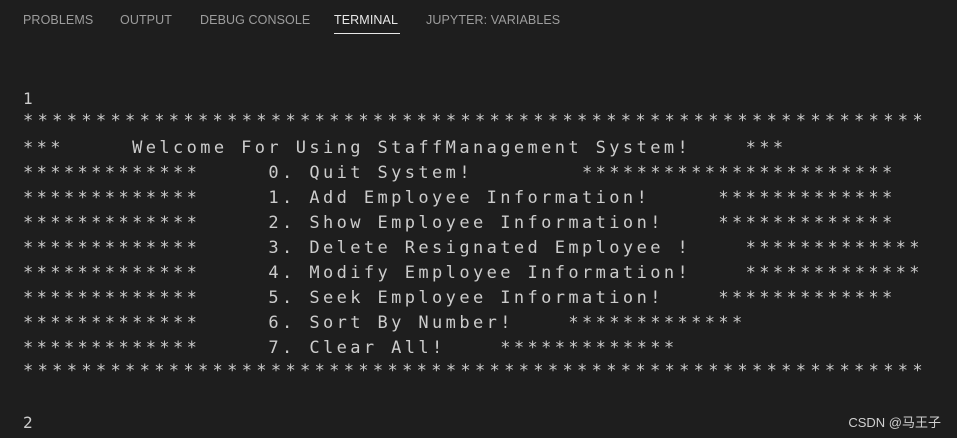 This screenshot has width=957, height=438. What do you see at coordinates (493, 20) in the screenshot?
I see `tab-jupyter-variables: JUPYTER: VARIABLES` at bounding box center [493, 20].